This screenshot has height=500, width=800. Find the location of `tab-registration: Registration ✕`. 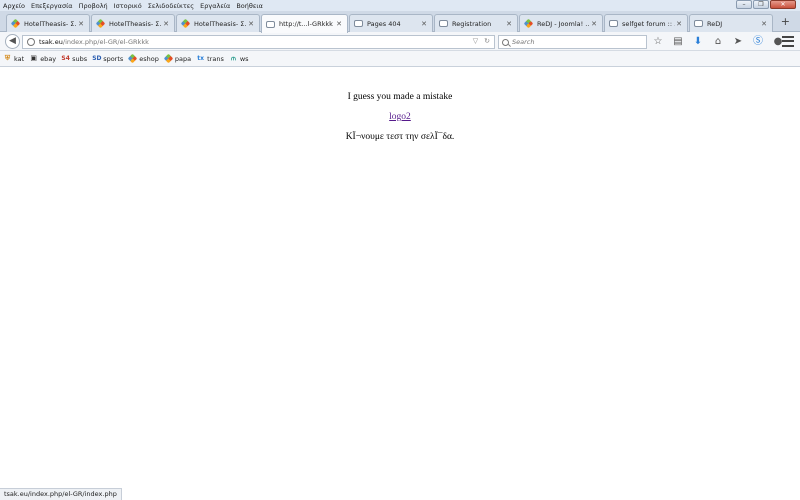

tab-registration: Registration ✕ is located at coordinates (476, 23).